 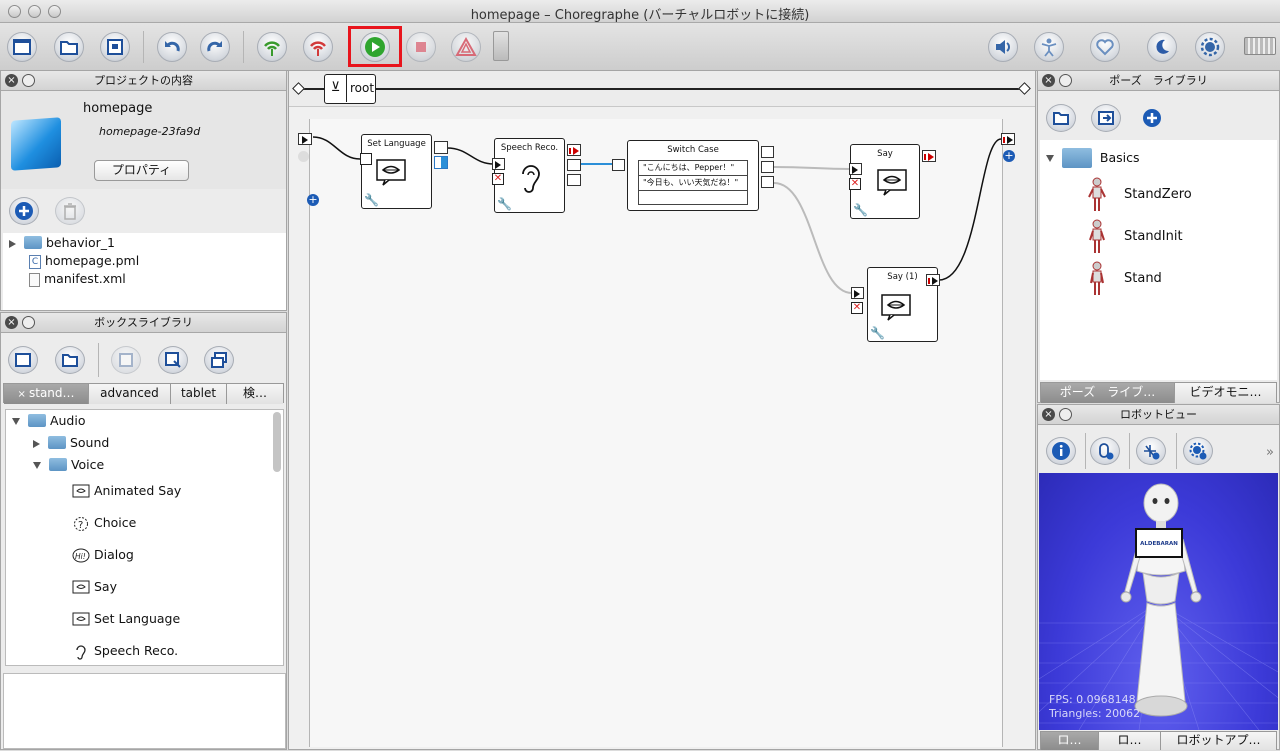 What do you see at coordinates (1270, 452) in the screenshot?
I see `overflow-chevron-icon: »` at bounding box center [1270, 452].